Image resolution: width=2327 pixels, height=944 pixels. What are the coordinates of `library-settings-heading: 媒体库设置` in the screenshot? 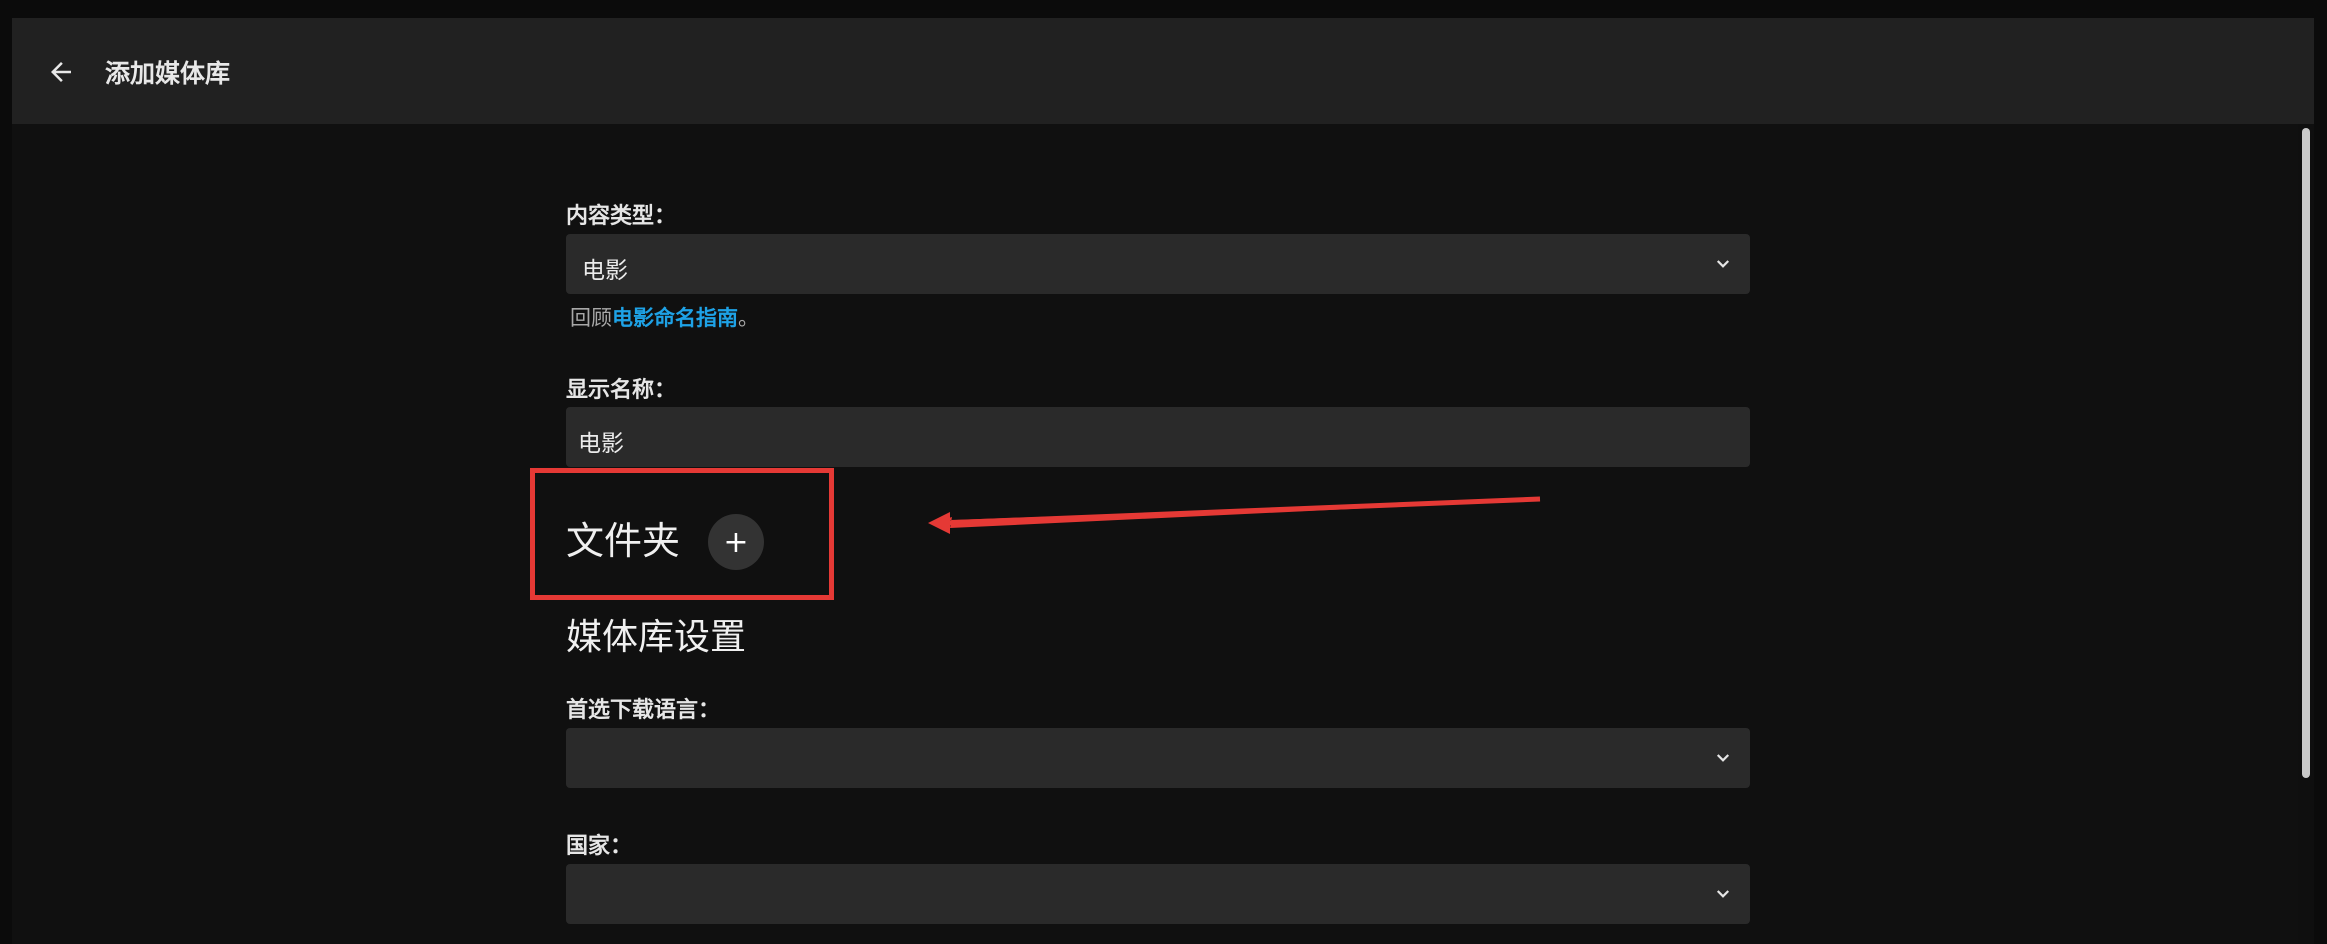 It's located at (656, 637).